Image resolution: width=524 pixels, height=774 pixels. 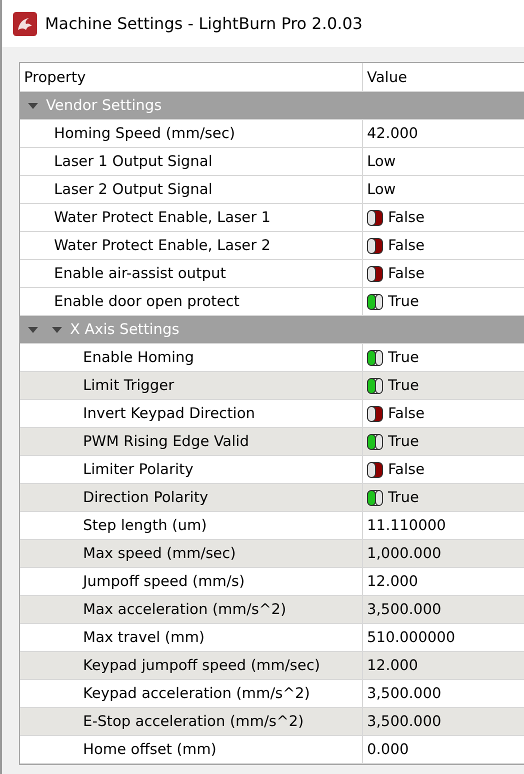 I want to click on property-name: Homing Speed (mm/sec), so click(x=145, y=133).